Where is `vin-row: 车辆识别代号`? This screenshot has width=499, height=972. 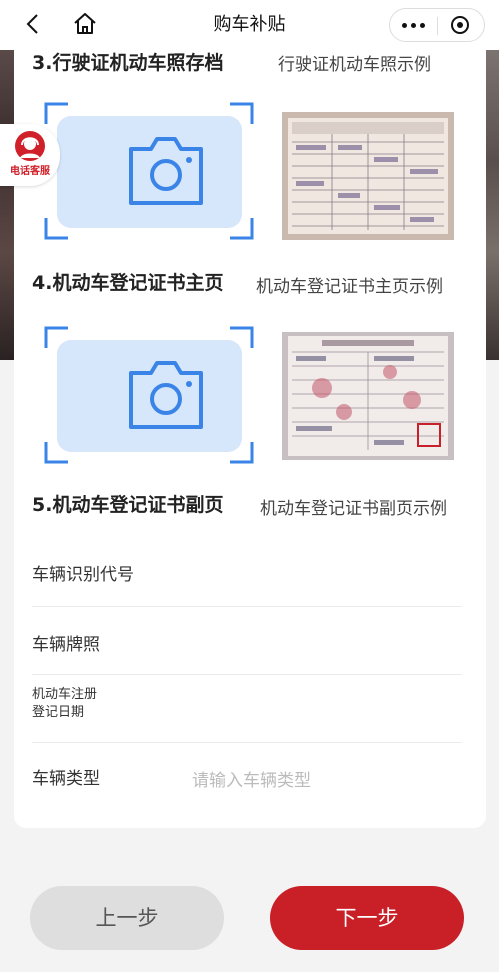
vin-row: 车辆识别代号 is located at coordinates (247, 572).